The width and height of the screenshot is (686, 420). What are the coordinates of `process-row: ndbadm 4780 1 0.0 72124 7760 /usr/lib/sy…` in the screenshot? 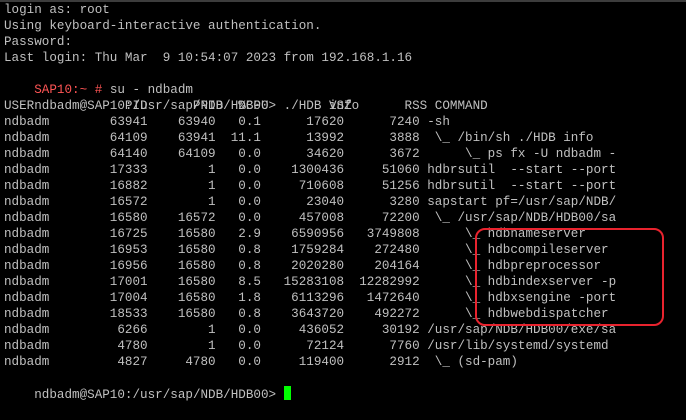 It's located at (306, 346).